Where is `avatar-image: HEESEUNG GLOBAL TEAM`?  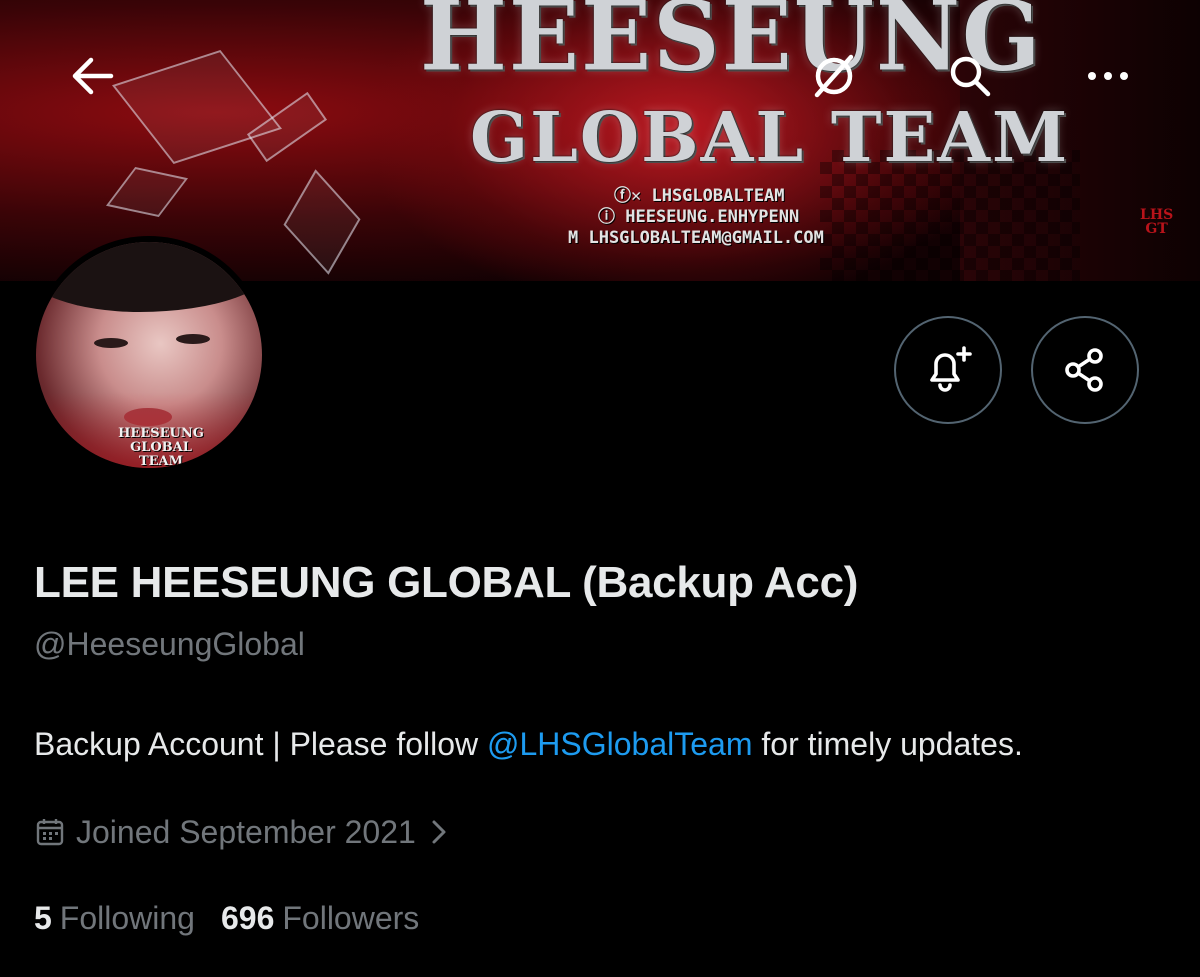 avatar-image: HEESEUNG GLOBAL TEAM is located at coordinates (149, 355).